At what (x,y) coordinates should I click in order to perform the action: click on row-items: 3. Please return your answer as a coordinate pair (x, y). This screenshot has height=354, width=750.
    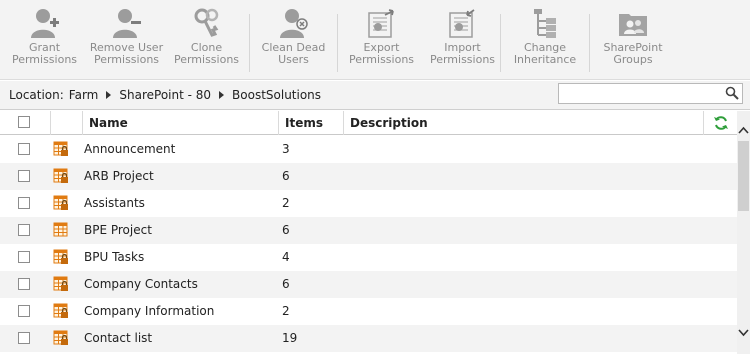
    Looking at the image, I should click on (286, 149).